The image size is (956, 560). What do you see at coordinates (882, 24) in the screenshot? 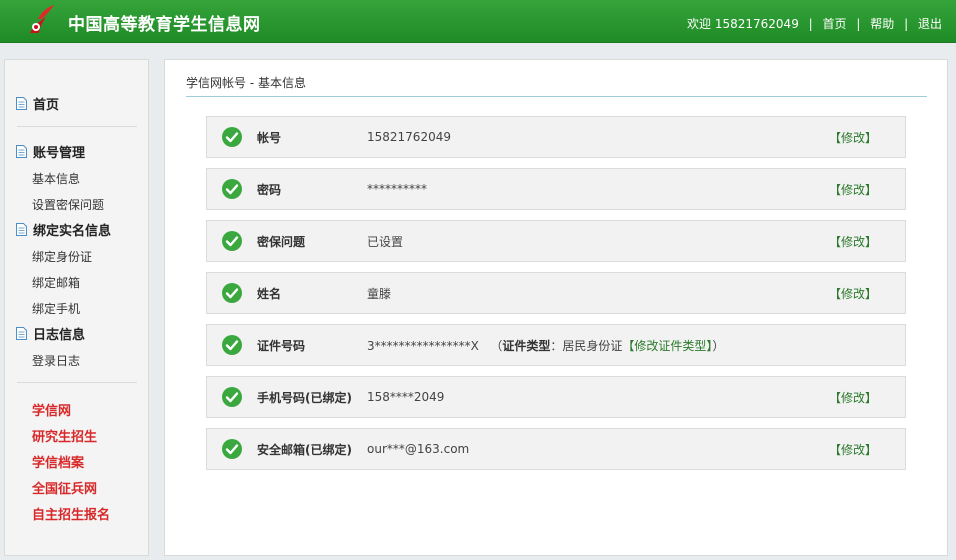
I see `nav-help-link: 帮助` at bounding box center [882, 24].